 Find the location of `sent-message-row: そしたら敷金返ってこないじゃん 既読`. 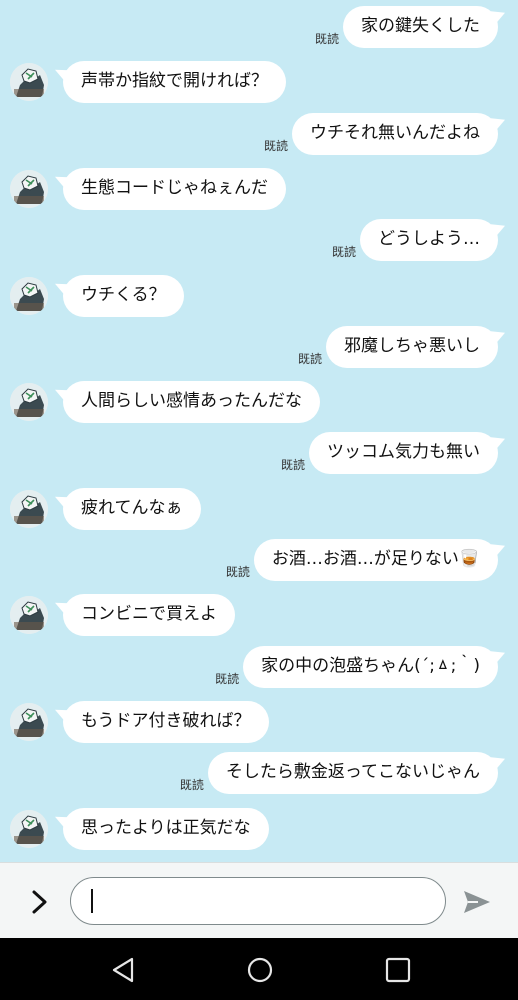

sent-message-row: そしたら敷金返ってこないじゃん 既読 is located at coordinates (259, 774).